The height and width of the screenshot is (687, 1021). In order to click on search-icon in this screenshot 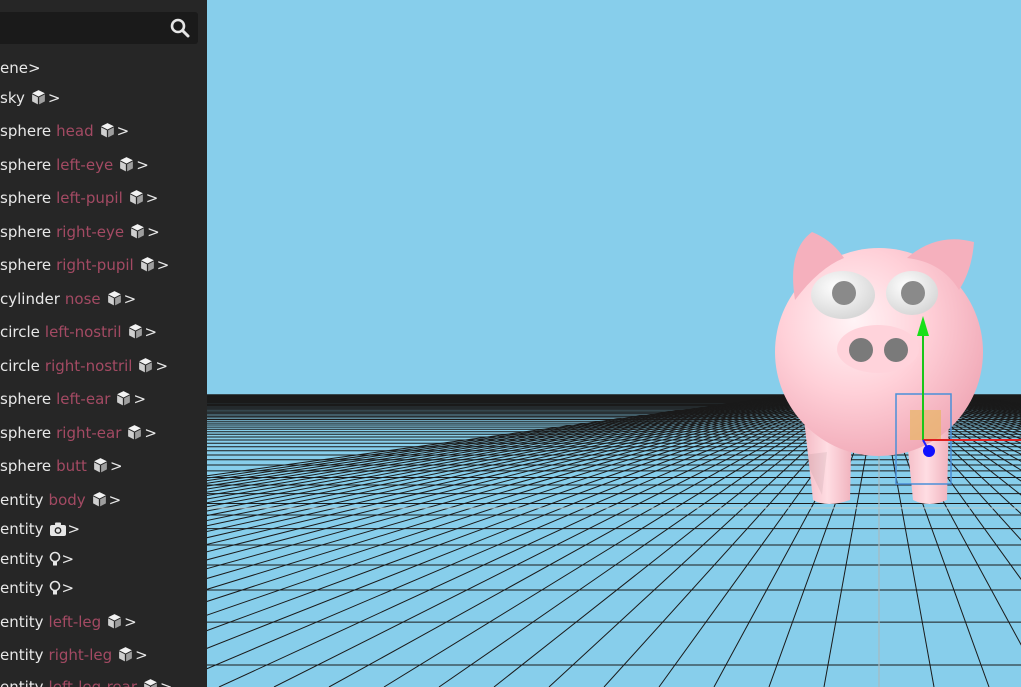, I will do `click(180, 28)`.